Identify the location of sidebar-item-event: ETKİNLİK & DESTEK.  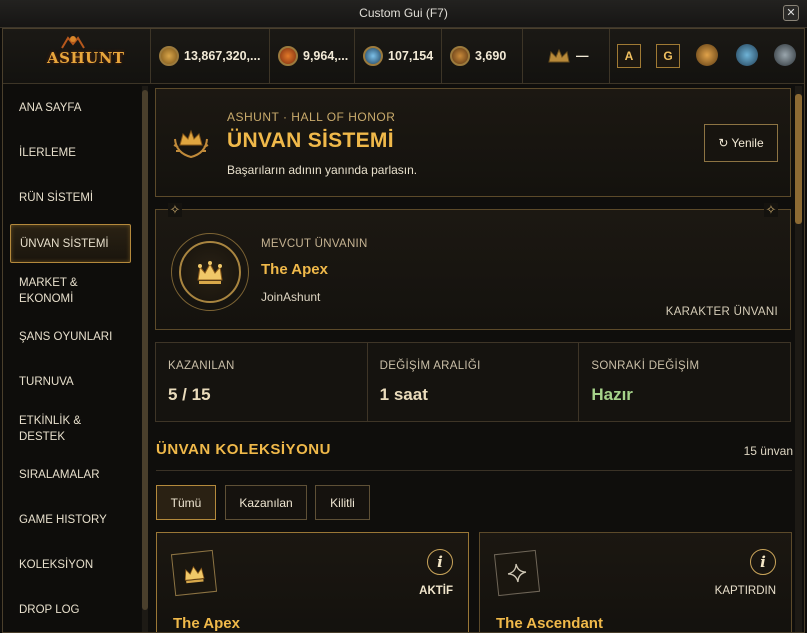
(55, 429).